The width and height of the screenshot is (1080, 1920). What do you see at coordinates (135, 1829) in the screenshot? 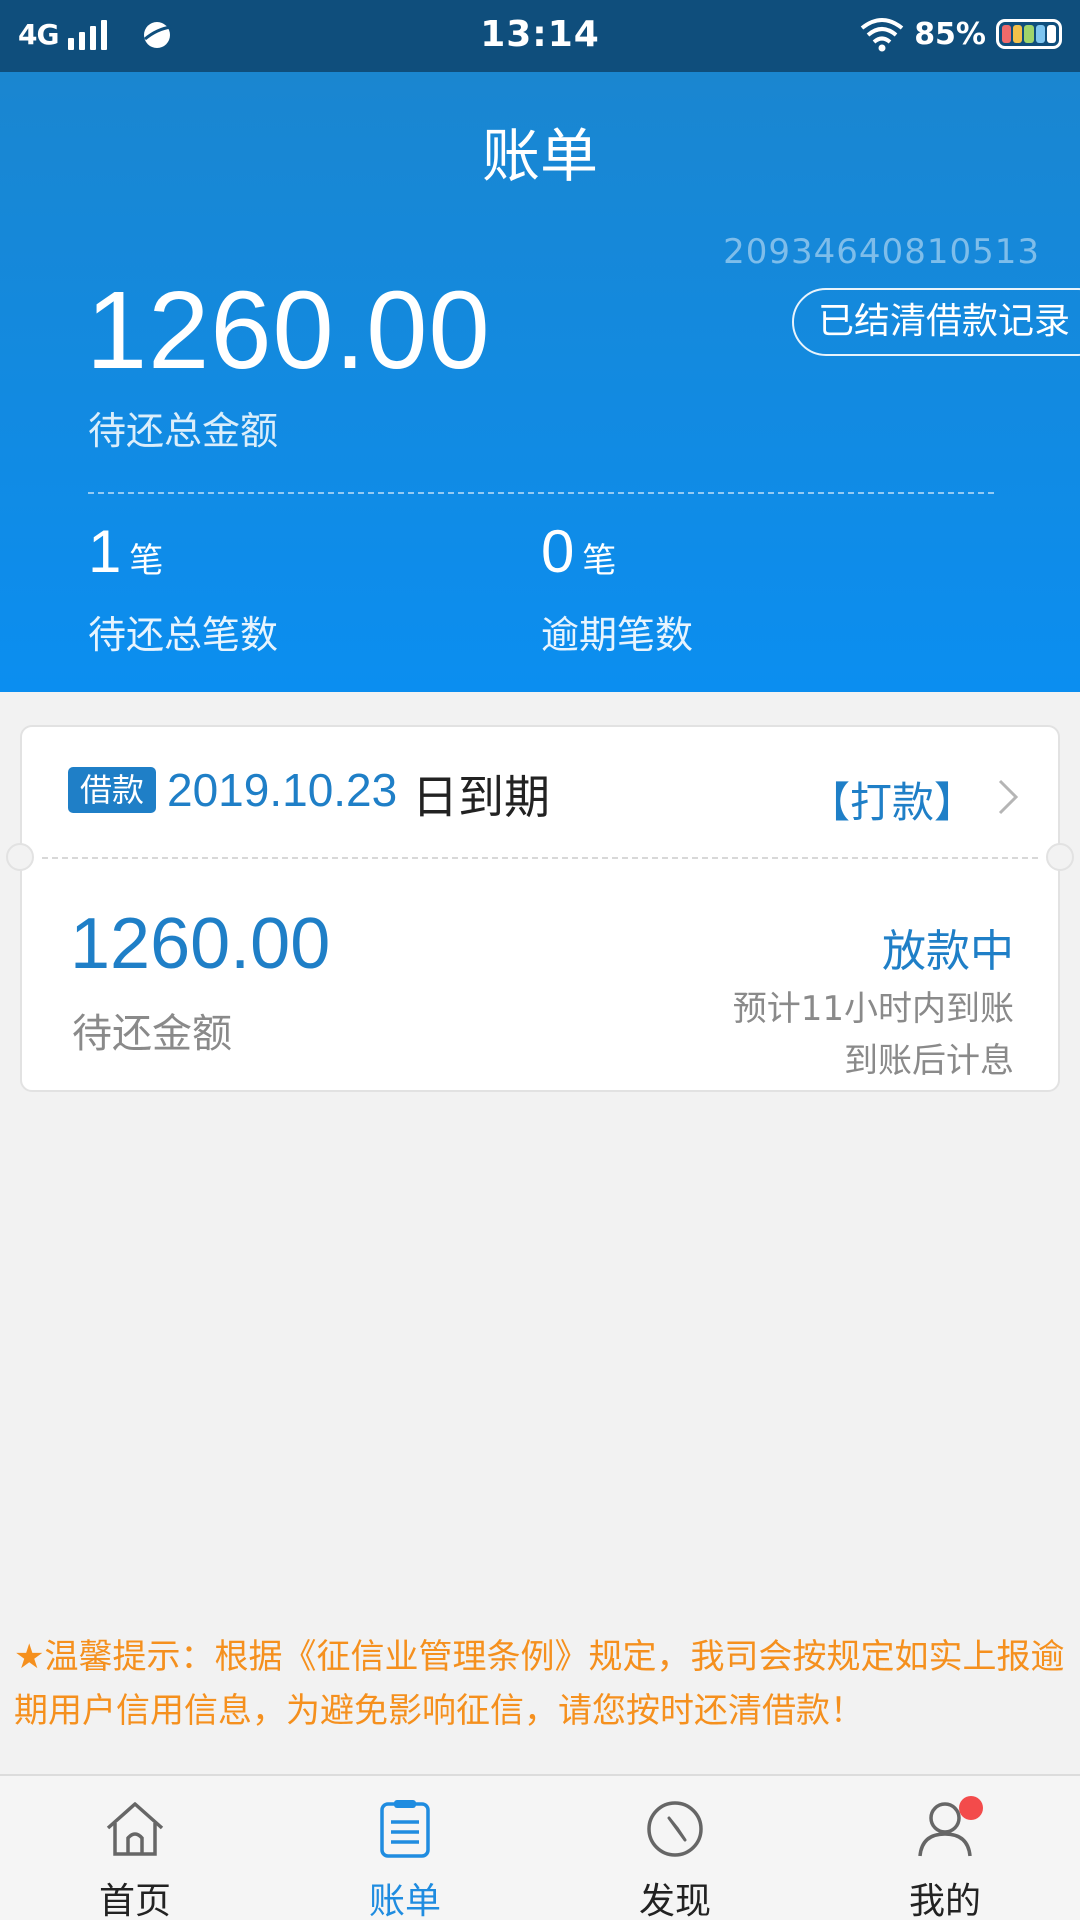
I see `home-icon` at bounding box center [135, 1829].